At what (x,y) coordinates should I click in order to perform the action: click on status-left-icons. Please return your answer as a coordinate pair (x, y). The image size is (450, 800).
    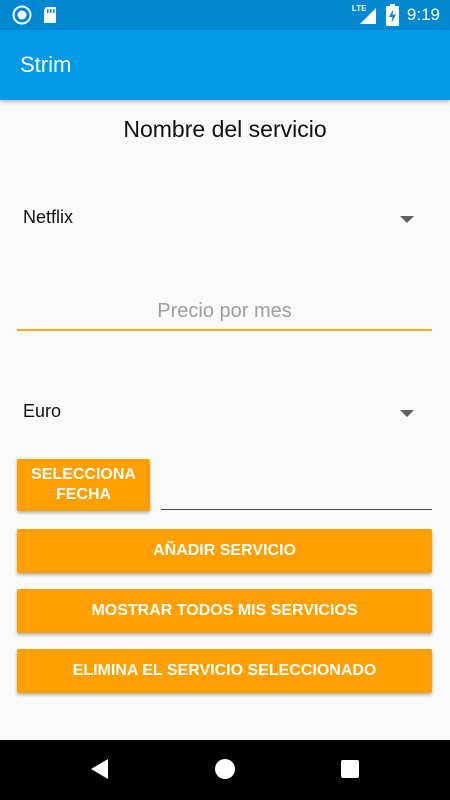
    Looking at the image, I should click on (35, 15).